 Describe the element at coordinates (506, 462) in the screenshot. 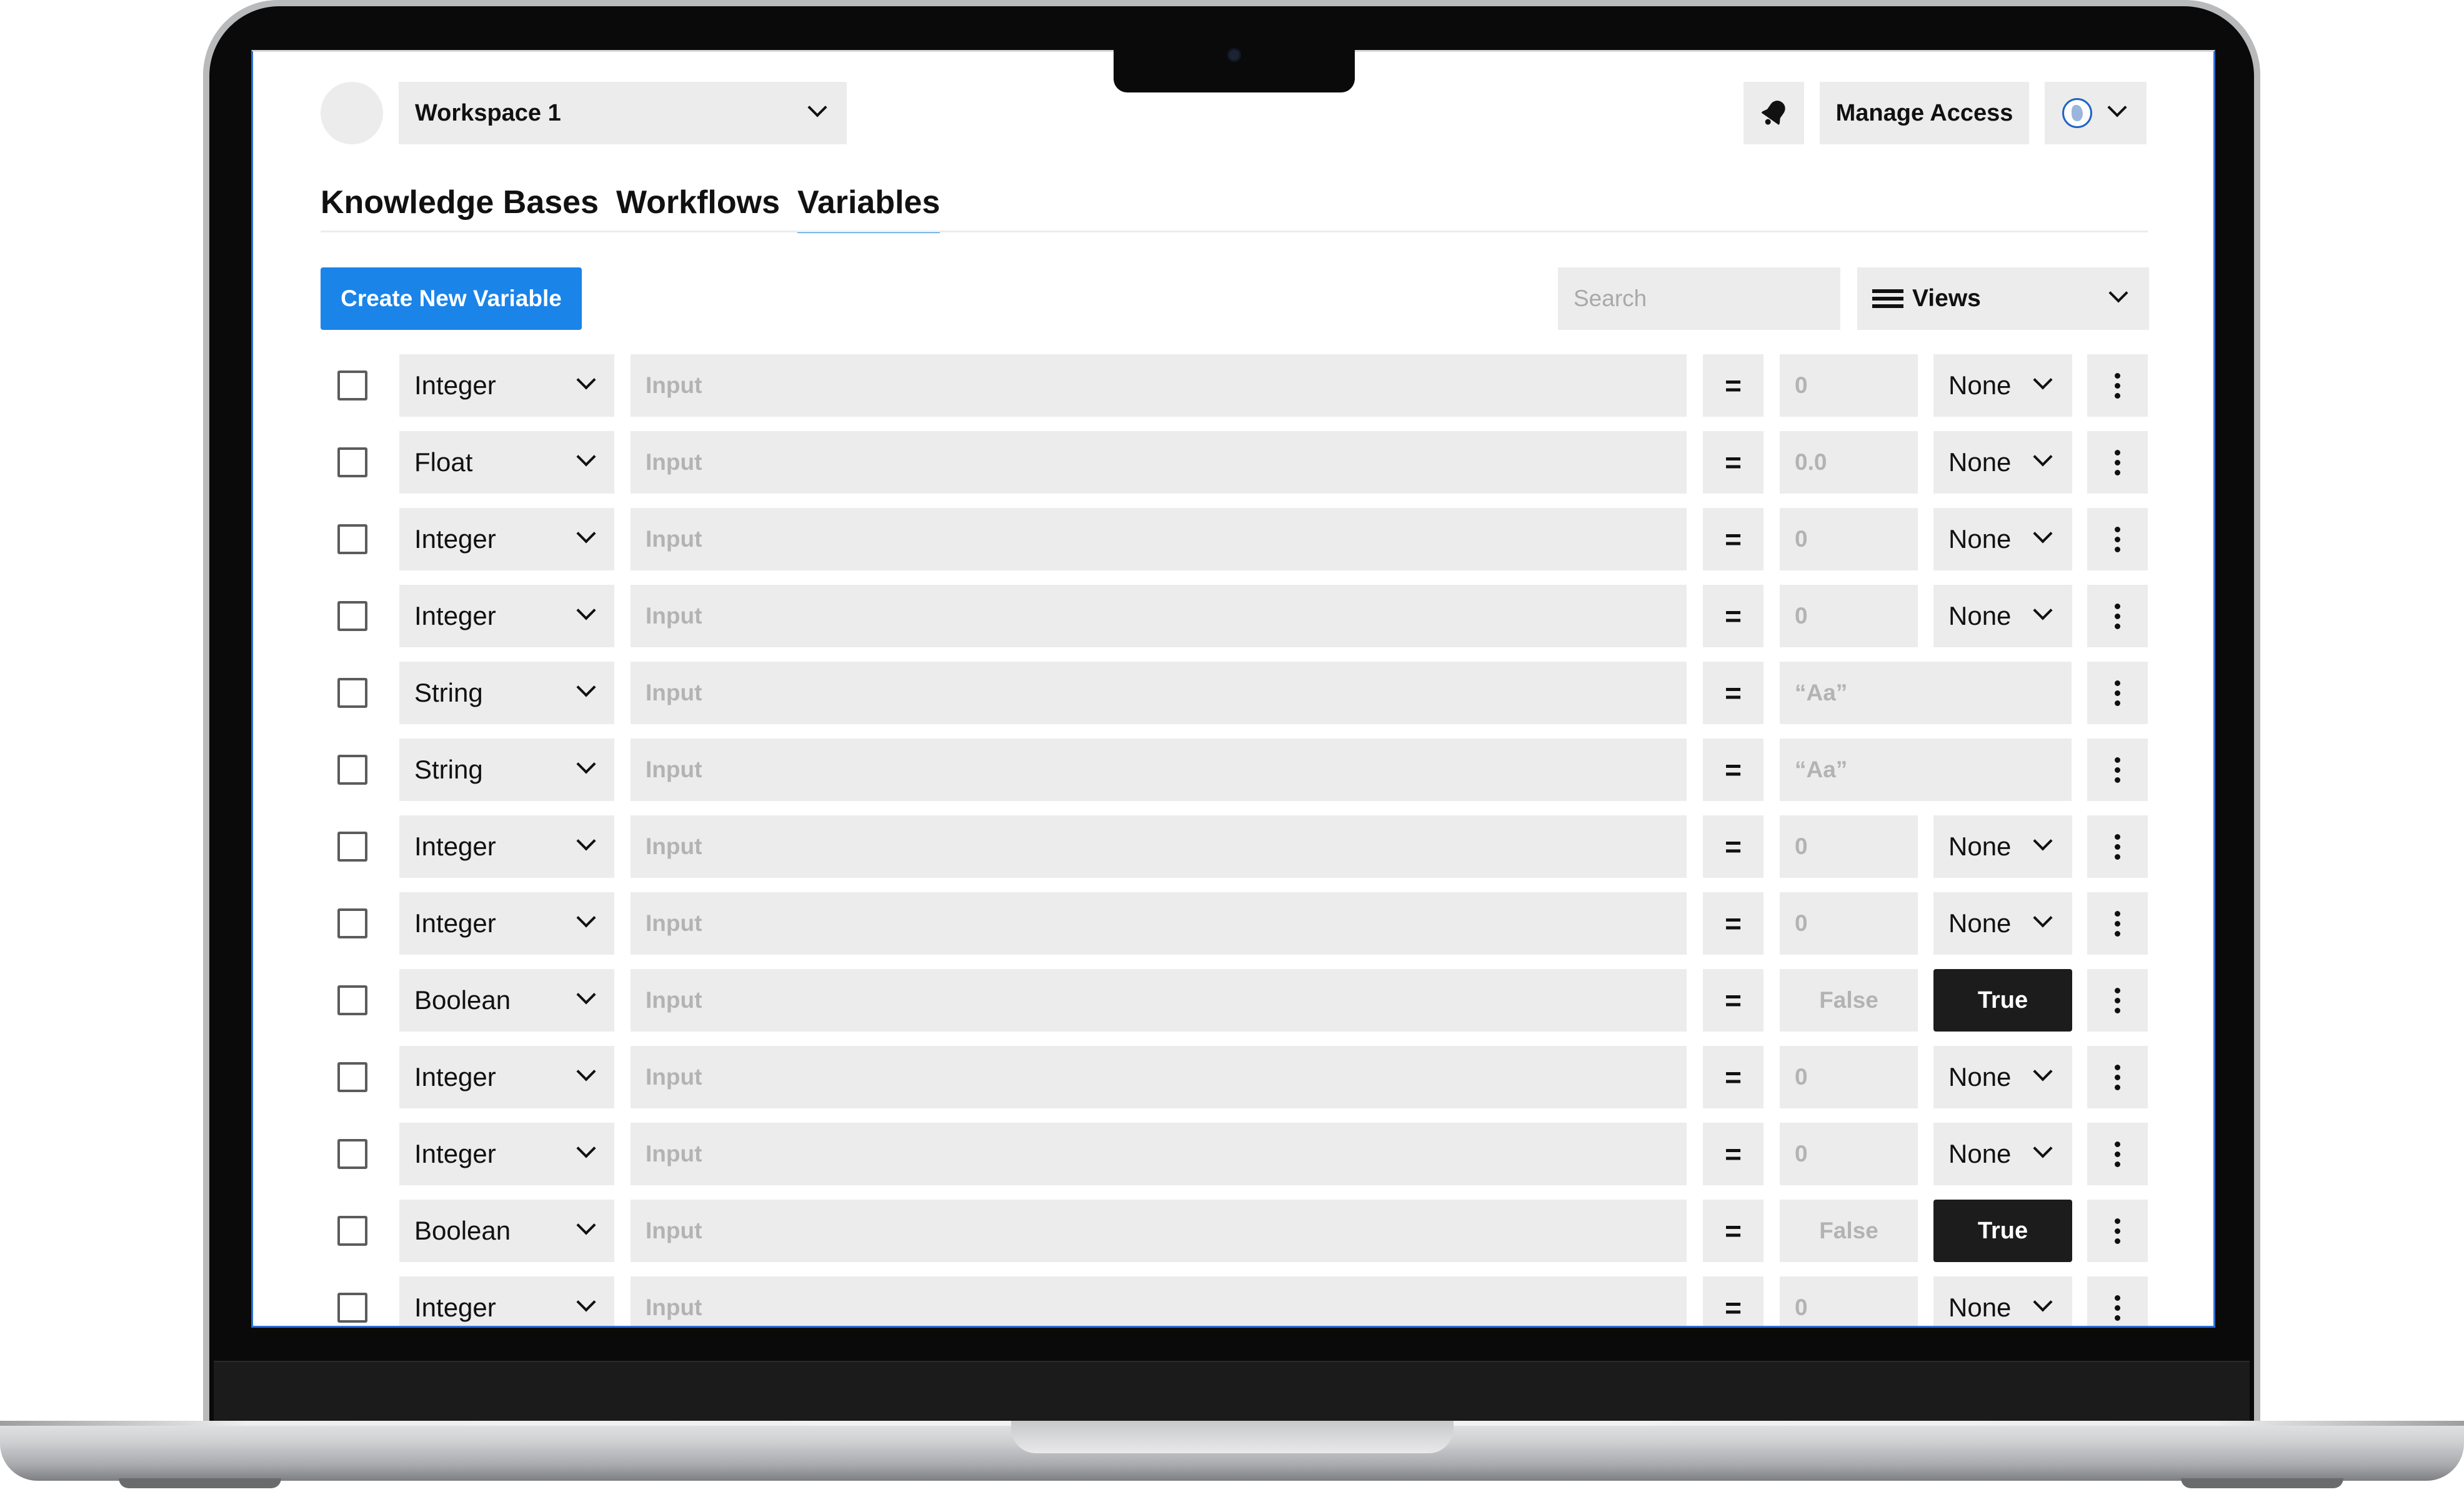

I see `type-select: Float` at that location.